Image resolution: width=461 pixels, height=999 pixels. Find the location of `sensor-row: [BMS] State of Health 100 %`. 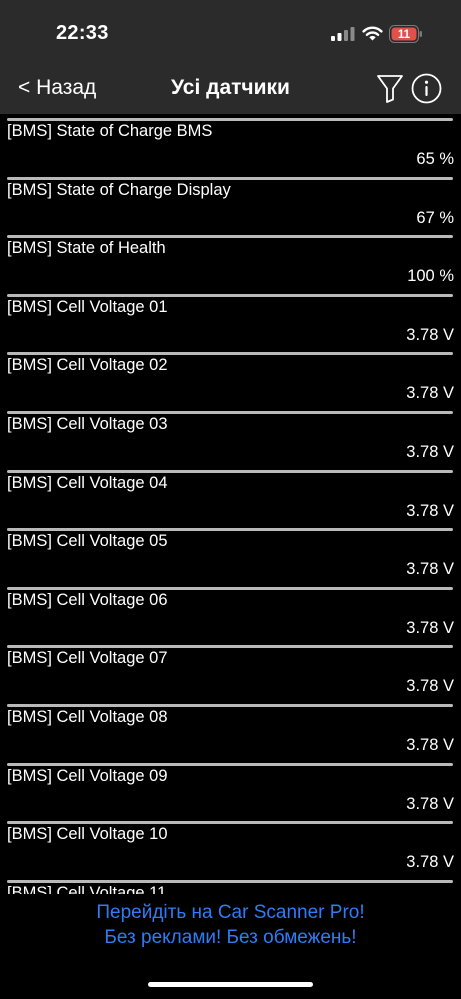

sensor-row: [BMS] State of Health 100 % is located at coordinates (230, 260).